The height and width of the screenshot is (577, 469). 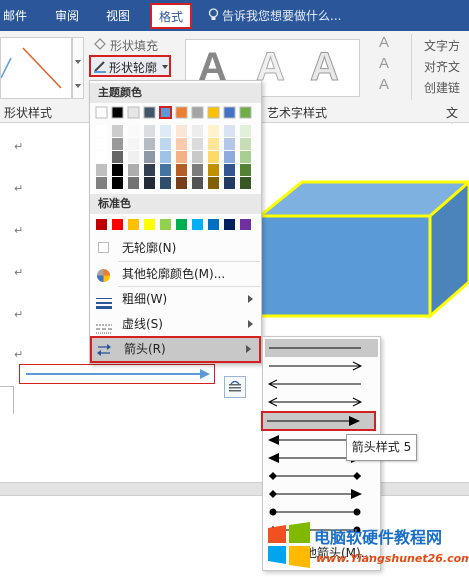 What do you see at coordinates (384, 63) in the screenshot?
I see `text-outline-icon: A` at bounding box center [384, 63].